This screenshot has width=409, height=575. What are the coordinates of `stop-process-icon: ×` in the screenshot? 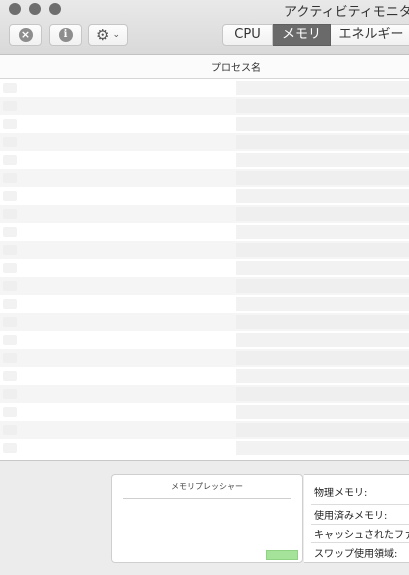 It's located at (25, 35).